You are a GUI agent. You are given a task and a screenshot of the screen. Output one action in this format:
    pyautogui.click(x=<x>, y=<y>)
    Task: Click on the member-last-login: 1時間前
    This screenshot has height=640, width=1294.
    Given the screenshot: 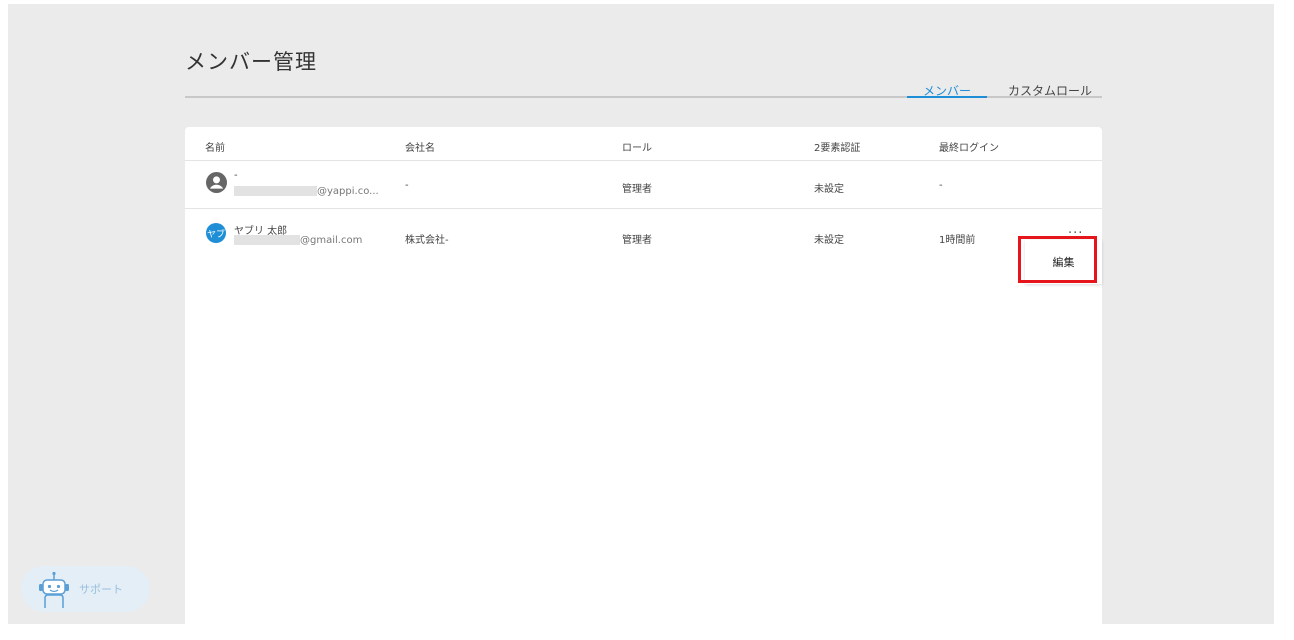 What is the action you would take?
    pyautogui.click(x=957, y=240)
    